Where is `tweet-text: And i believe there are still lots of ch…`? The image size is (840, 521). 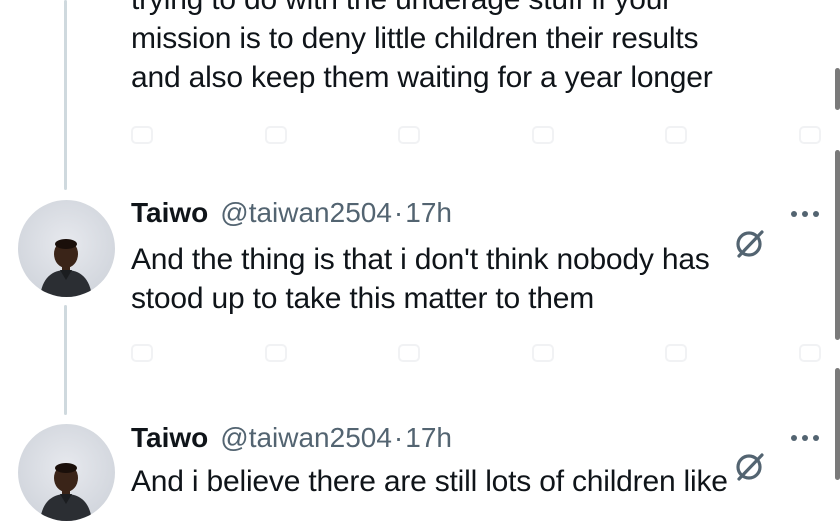
tweet-text: And i believe there are still lots of ch… is located at coordinates (476, 481).